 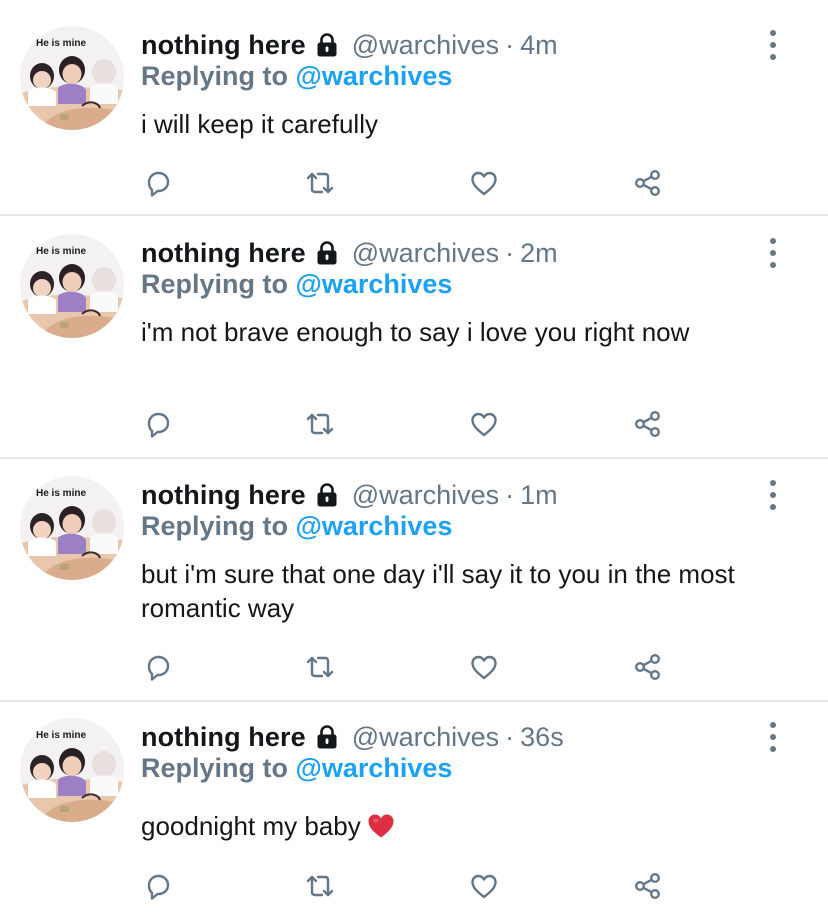 I want to click on tweet-header: nothing here @warchives · 1m, so click(x=349, y=495).